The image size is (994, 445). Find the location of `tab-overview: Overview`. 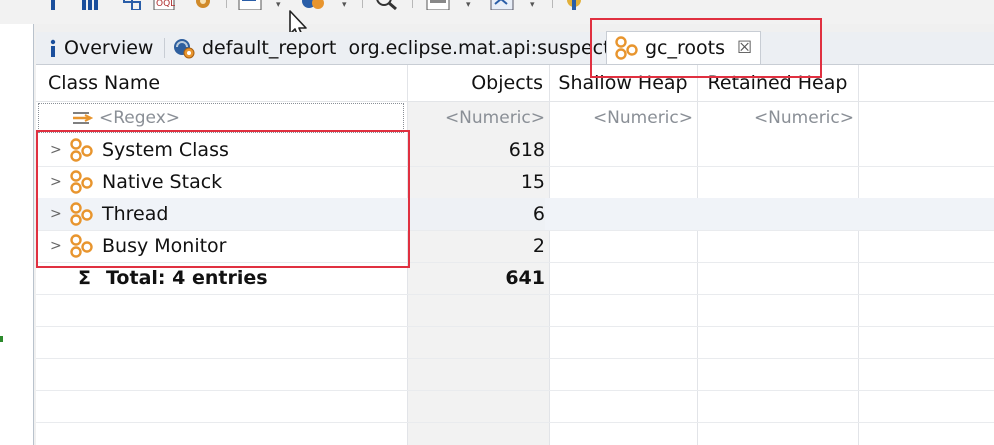

tab-overview: Overview is located at coordinates (100, 48).